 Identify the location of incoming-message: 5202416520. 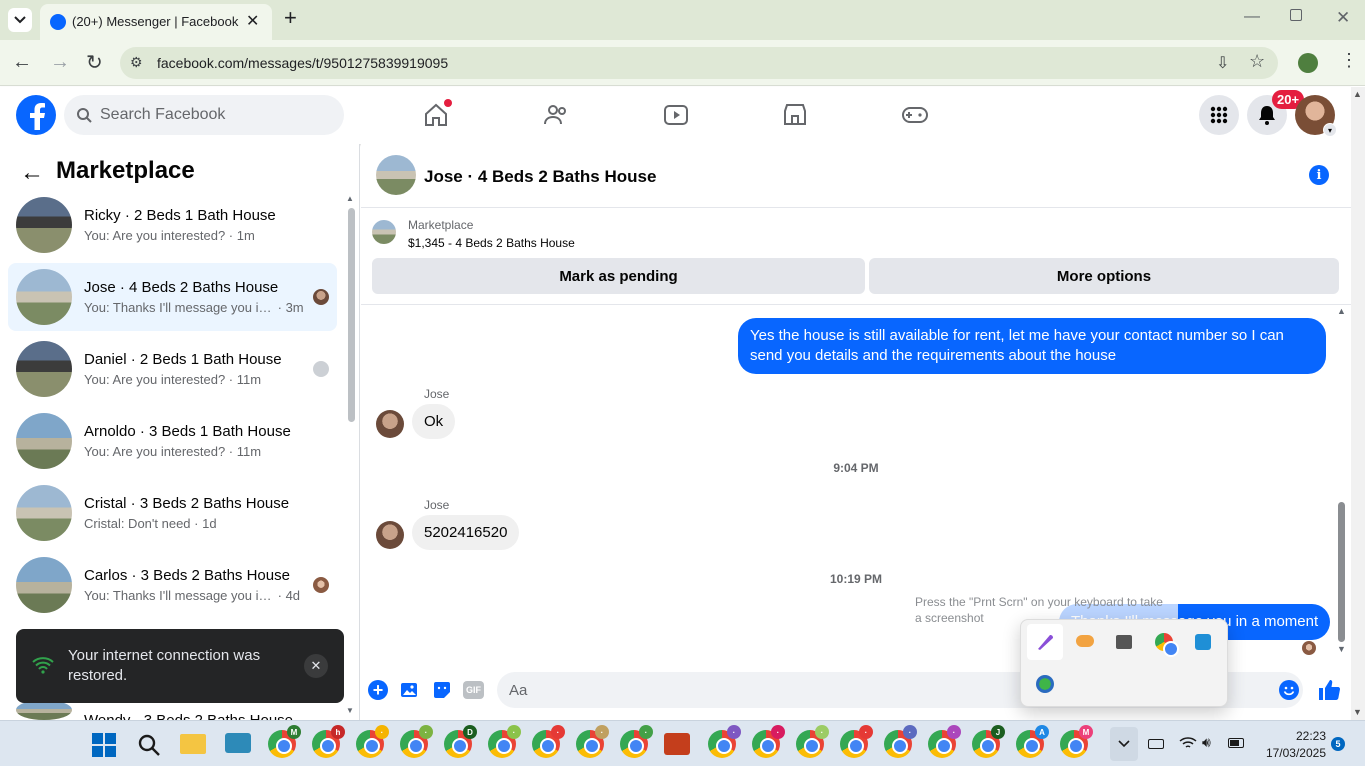
(466, 532).